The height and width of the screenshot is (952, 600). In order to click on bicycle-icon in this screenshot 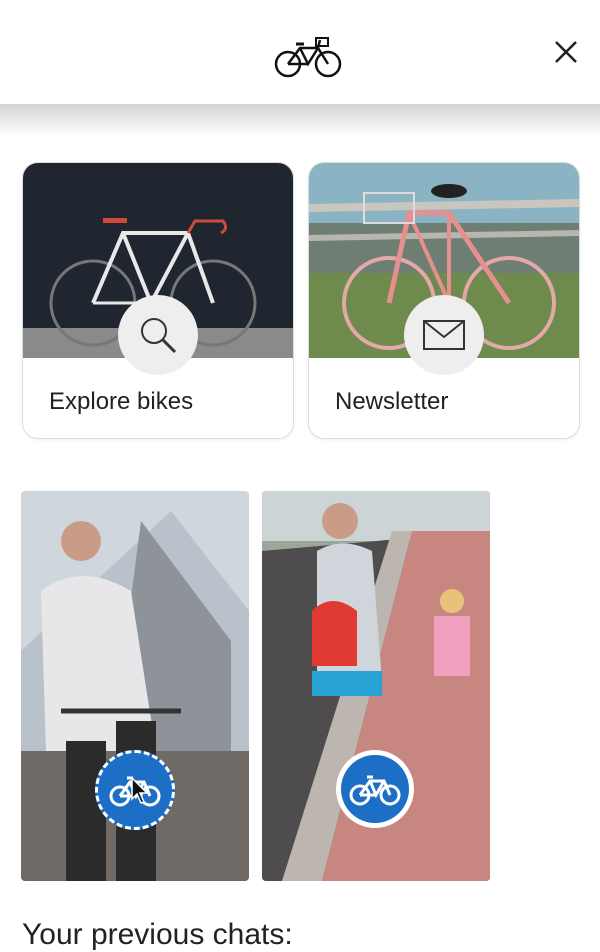, I will do `click(308, 57)`.